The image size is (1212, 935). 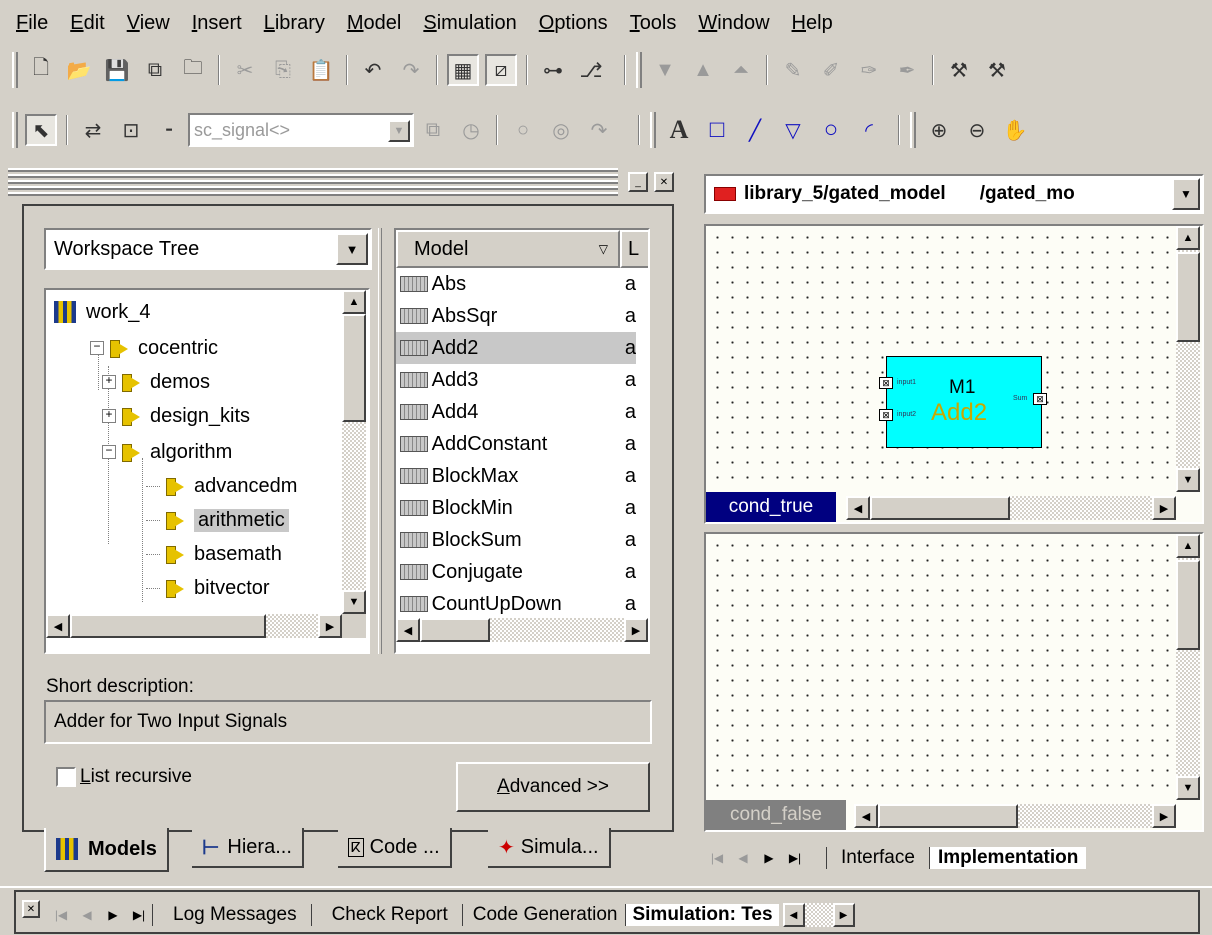 I want to click on undo-icon: ↶, so click(x=373, y=70).